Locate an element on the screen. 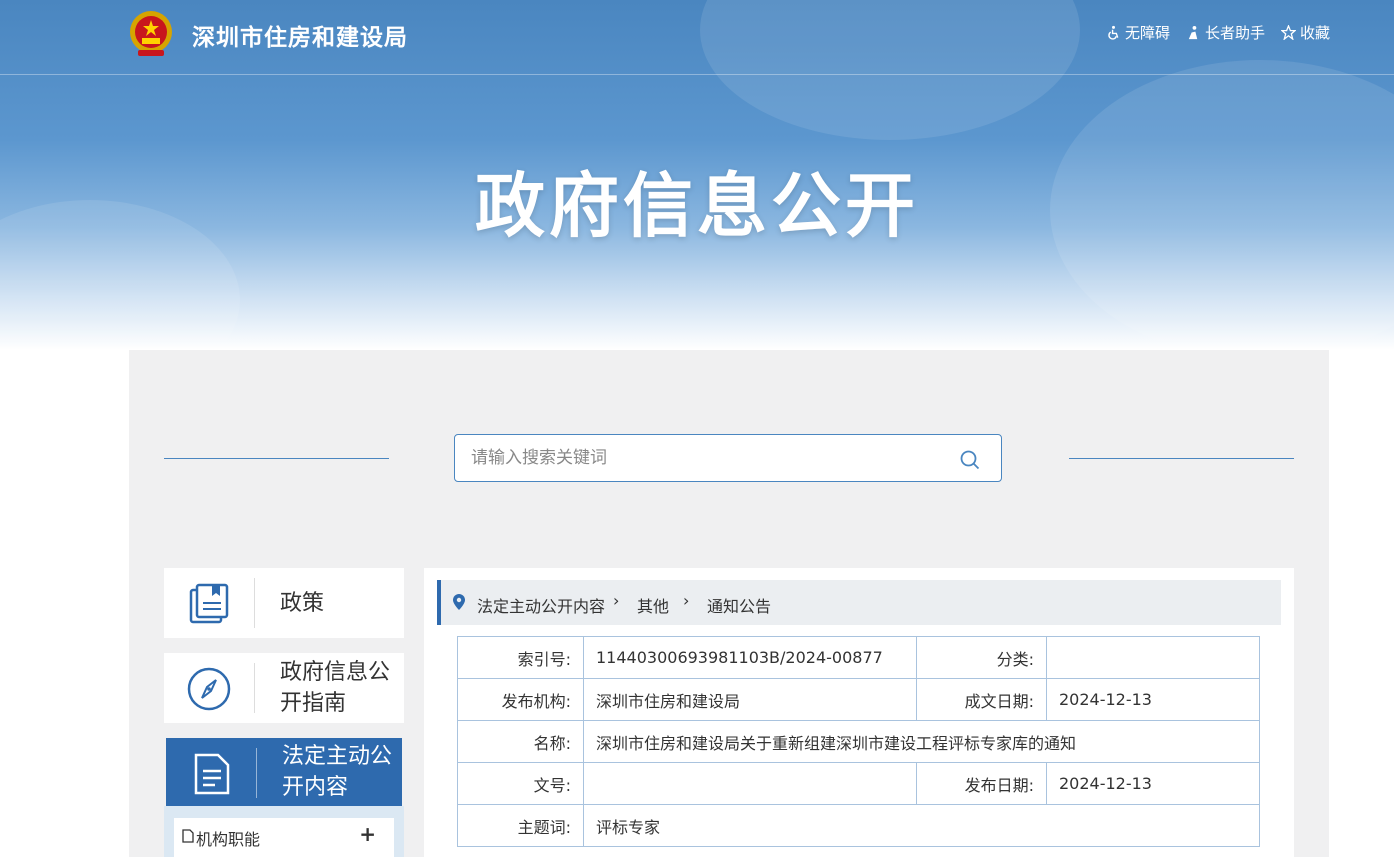  expand-toggle: + is located at coordinates (367, 834).